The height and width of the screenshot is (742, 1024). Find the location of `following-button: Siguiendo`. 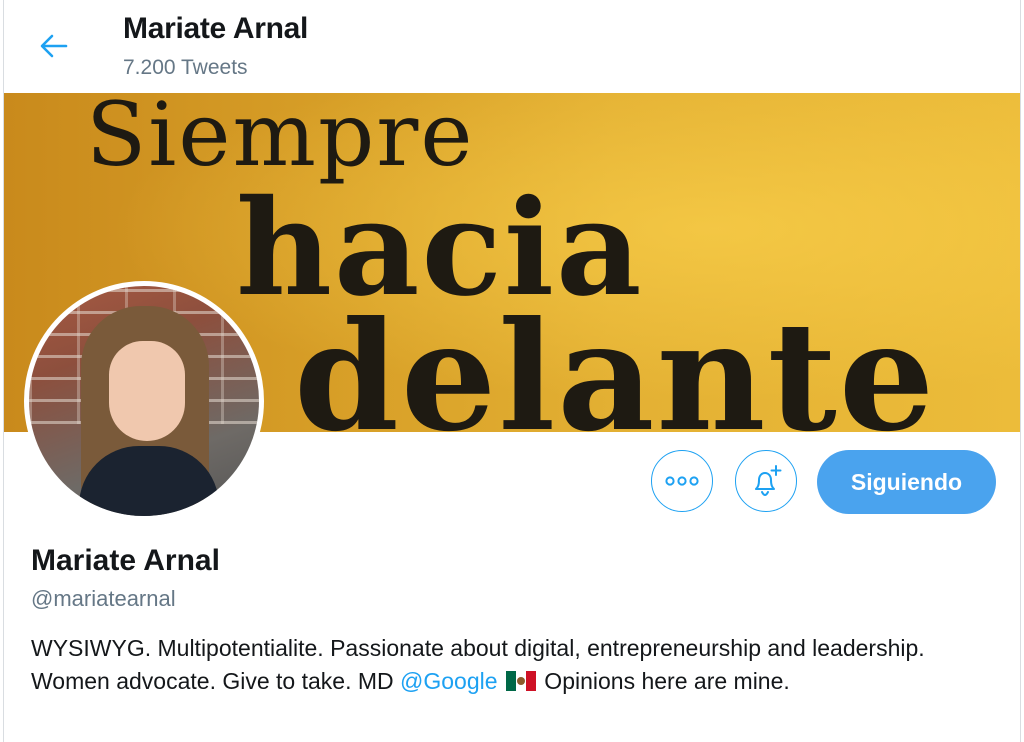

following-button: Siguiendo is located at coordinates (906, 482).